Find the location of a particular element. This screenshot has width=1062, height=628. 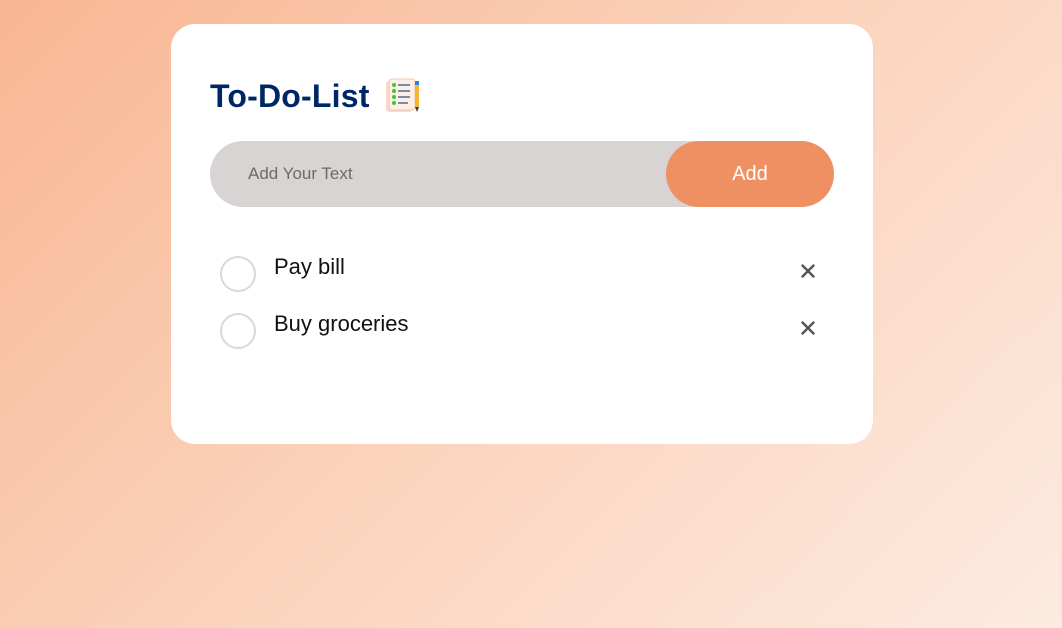

checklist-notepad-icon is located at coordinates (403, 96).